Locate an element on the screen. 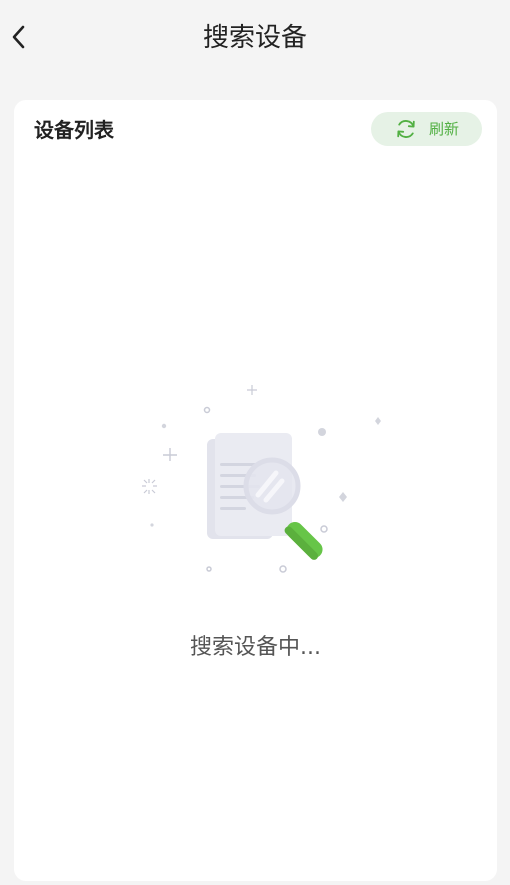  document-magnifier-illustration is located at coordinates (261, 479).